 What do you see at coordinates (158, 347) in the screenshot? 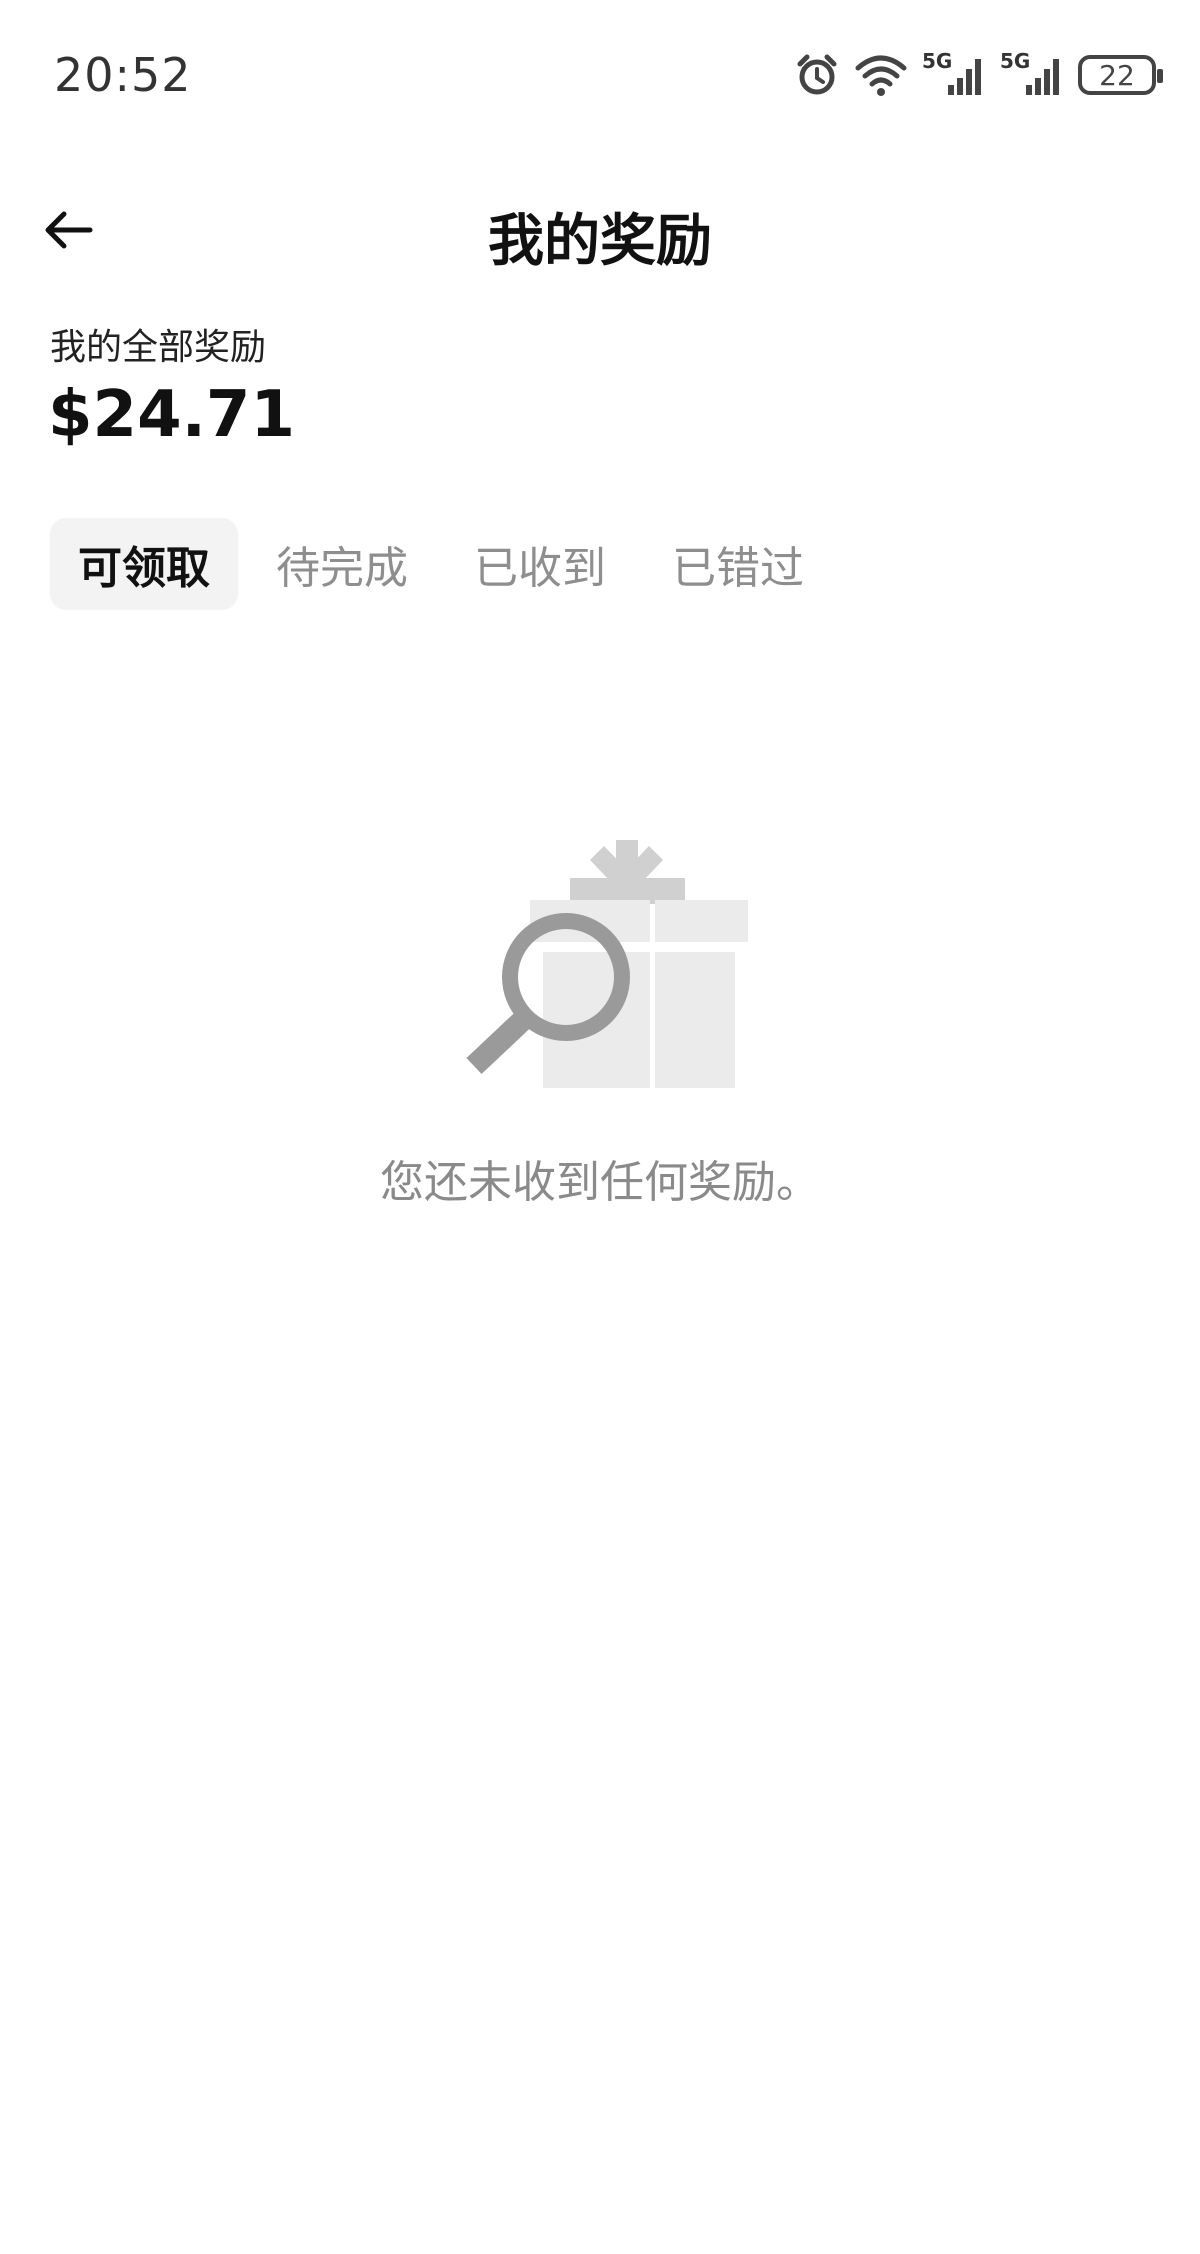
I see `total-rewards-label: 我的全部奖励` at bounding box center [158, 347].